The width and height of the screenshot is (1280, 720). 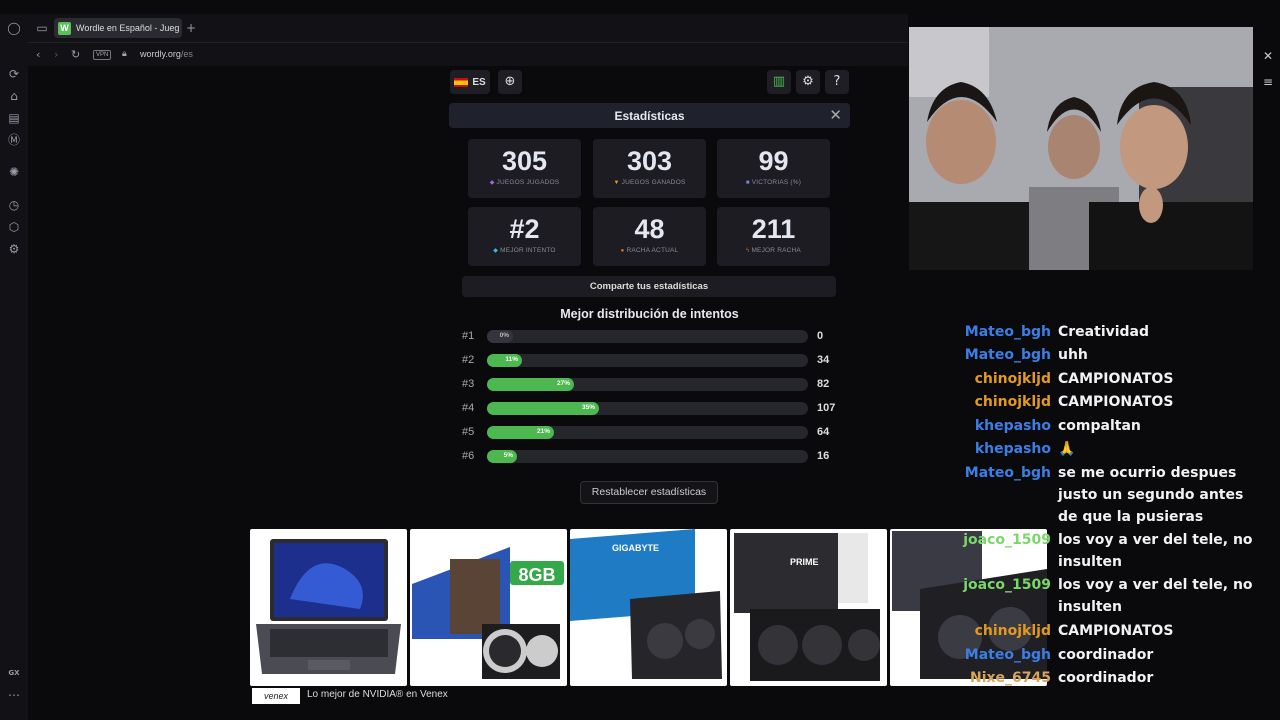 I want to click on stat-card-played: 305 ◆ JUEGOS JUGADOS, so click(x=524, y=168).